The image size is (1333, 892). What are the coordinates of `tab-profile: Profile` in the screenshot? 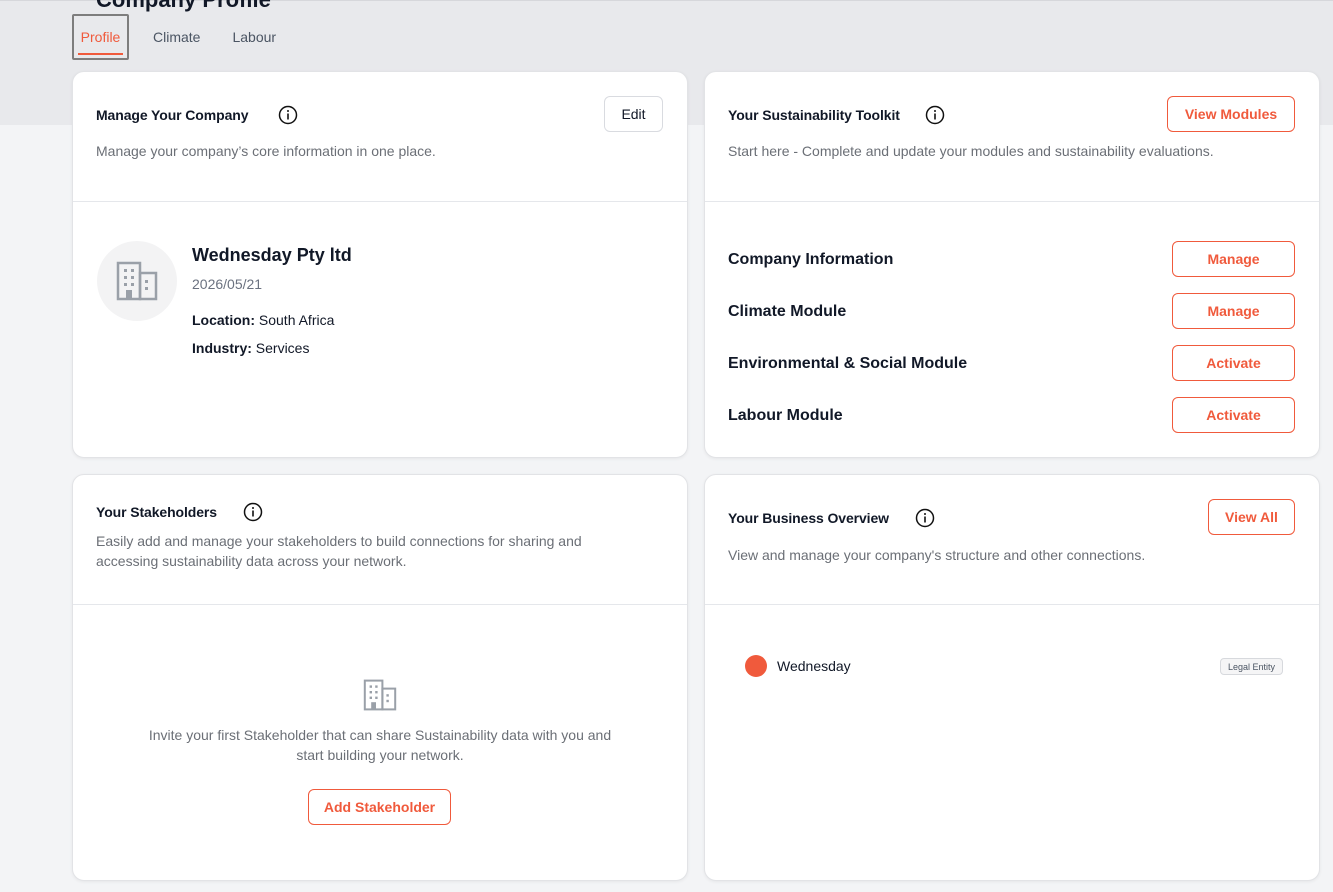 It's located at (100, 37).